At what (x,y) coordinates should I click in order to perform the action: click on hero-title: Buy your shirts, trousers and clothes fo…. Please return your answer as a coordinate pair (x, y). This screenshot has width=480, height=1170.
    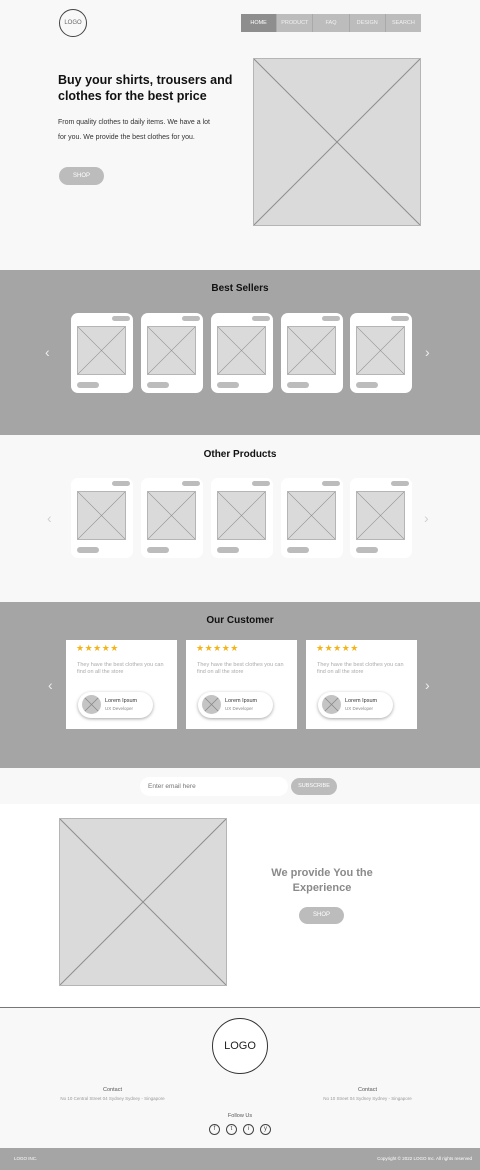
    Looking at the image, I should click on (145, 88).